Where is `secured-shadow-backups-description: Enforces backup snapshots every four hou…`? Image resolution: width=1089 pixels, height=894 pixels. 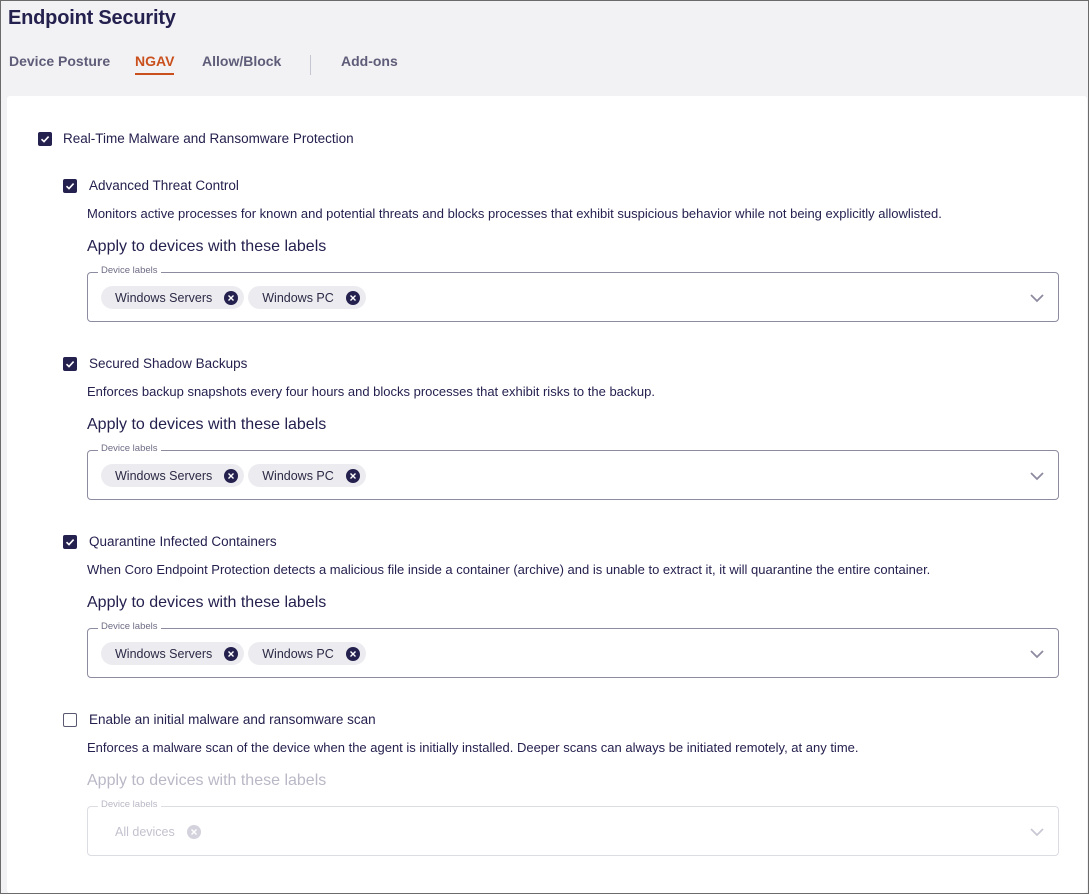 secured-shadow-backups-description: Enforces backup snapshots every four hou… is located at coordinates (371, 391).